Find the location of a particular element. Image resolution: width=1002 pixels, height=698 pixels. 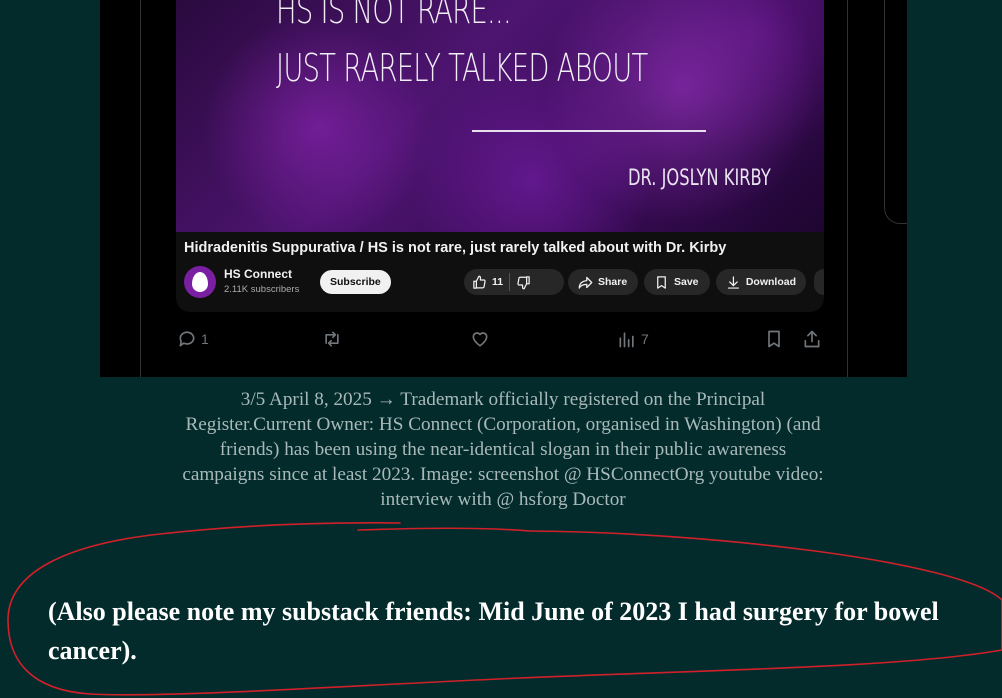

download-button: Download is located at coordinates (761, 282).